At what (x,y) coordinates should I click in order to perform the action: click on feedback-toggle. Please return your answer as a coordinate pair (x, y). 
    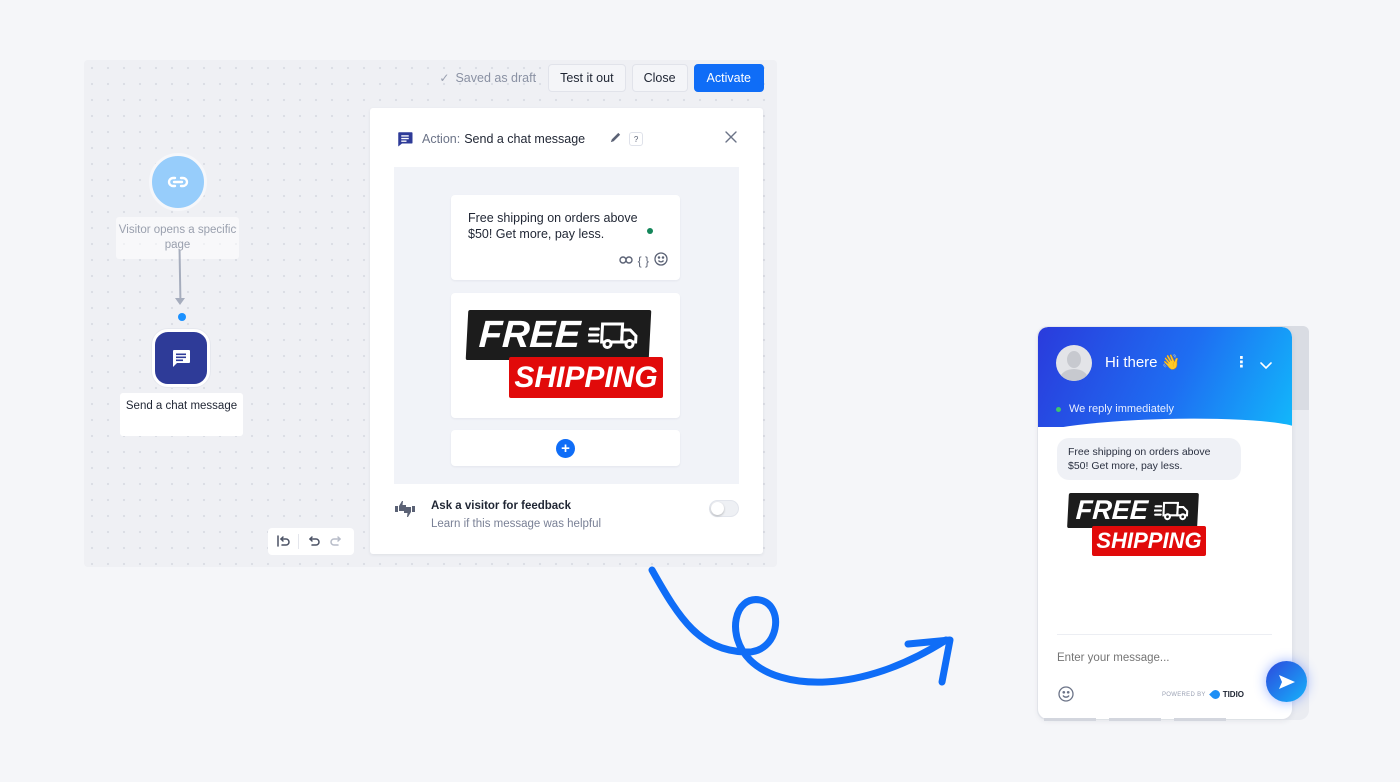
    Looking at the image, I should click on (724, 508).